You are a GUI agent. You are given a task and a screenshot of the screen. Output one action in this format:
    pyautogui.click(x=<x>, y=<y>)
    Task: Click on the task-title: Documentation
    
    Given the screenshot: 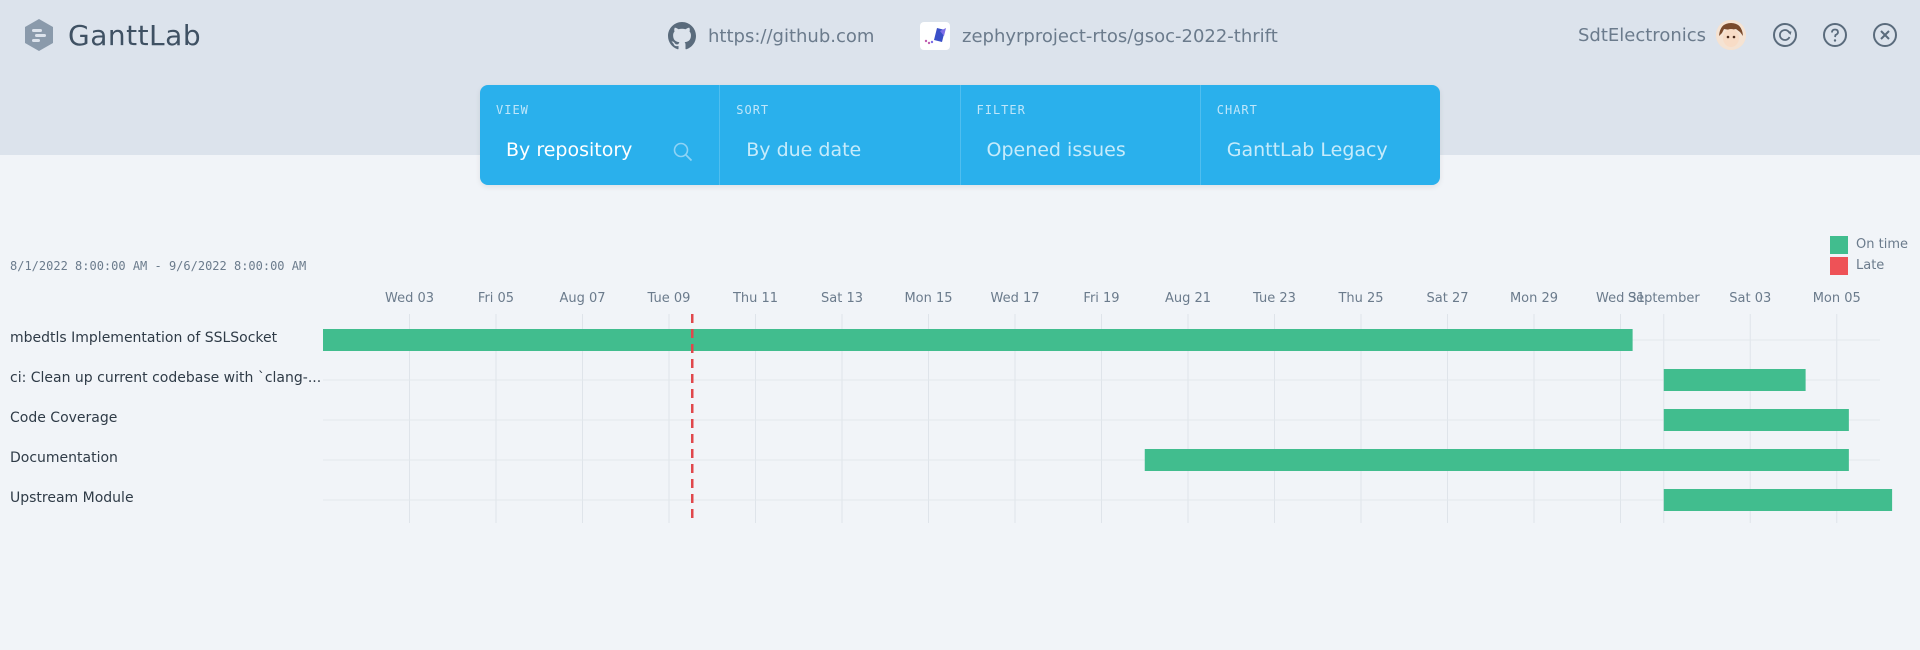 What is the action you would take?
    pyautogui.click(x=64, y=458)
    